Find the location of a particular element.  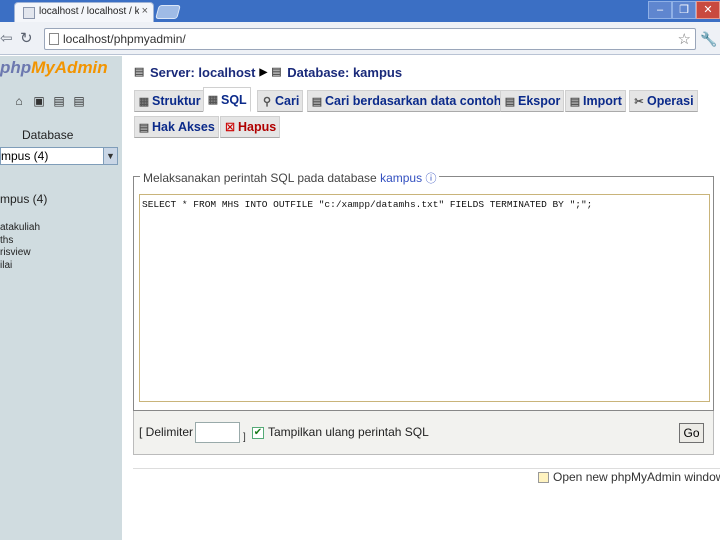

drop-icon: ☒ is located at coordinates (230, 127).